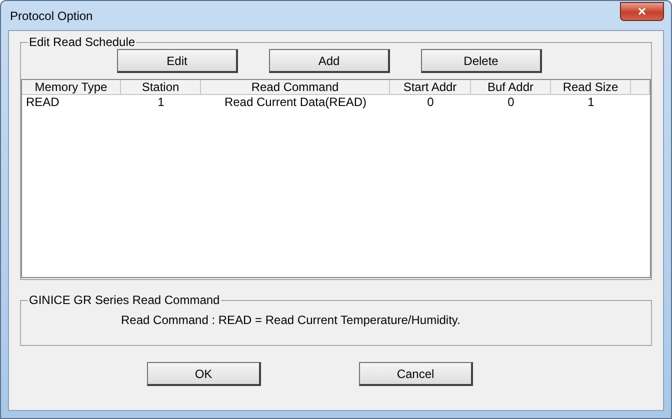 Image resolution: width=672 pixels, height=419 pixels. What do you see at coordinates (51, 15) in the screenshot?
I see `window-title: Protocol Option` at bounding box center [51, 15].